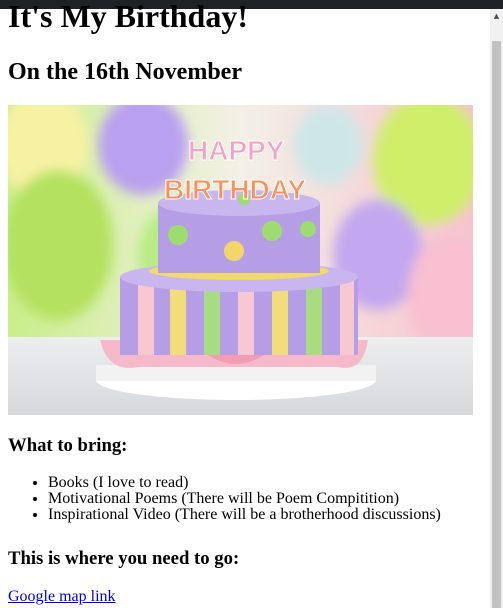 Image resolution: width=503 pixels, height=608 pixels. Describe the element at coordinates (62, 597) in the screenshot. I see `google-map-link: Google map link` at that location.